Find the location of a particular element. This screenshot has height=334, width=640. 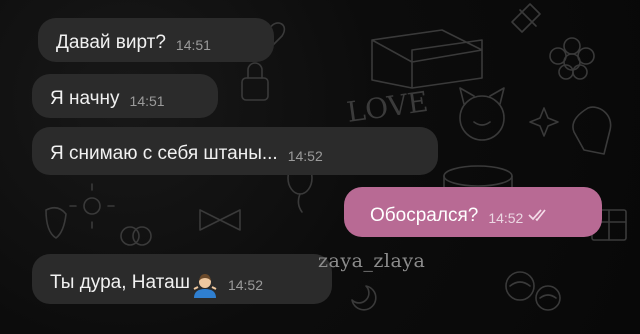

cat-icon is located at coordinates (482, 114).